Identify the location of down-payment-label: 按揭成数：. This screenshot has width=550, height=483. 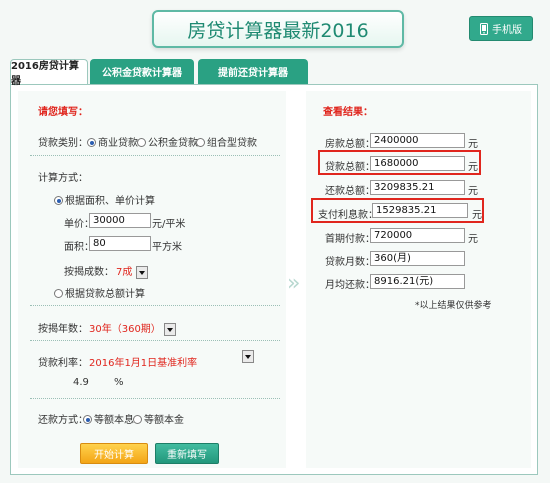
(89, 272).